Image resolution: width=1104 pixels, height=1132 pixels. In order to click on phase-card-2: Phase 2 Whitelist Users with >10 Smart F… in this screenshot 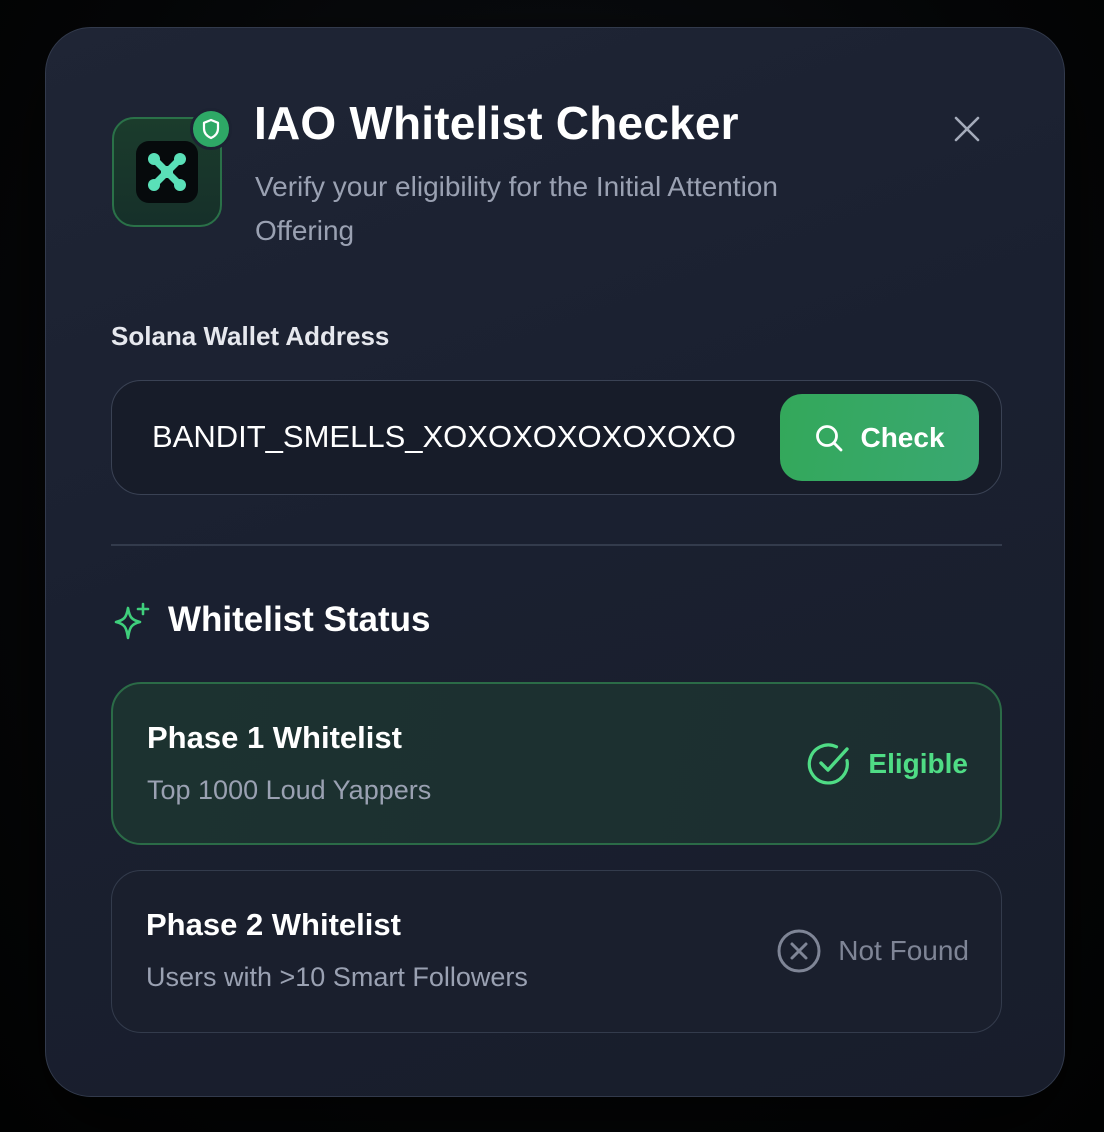, I will do `click(556, 951)`.